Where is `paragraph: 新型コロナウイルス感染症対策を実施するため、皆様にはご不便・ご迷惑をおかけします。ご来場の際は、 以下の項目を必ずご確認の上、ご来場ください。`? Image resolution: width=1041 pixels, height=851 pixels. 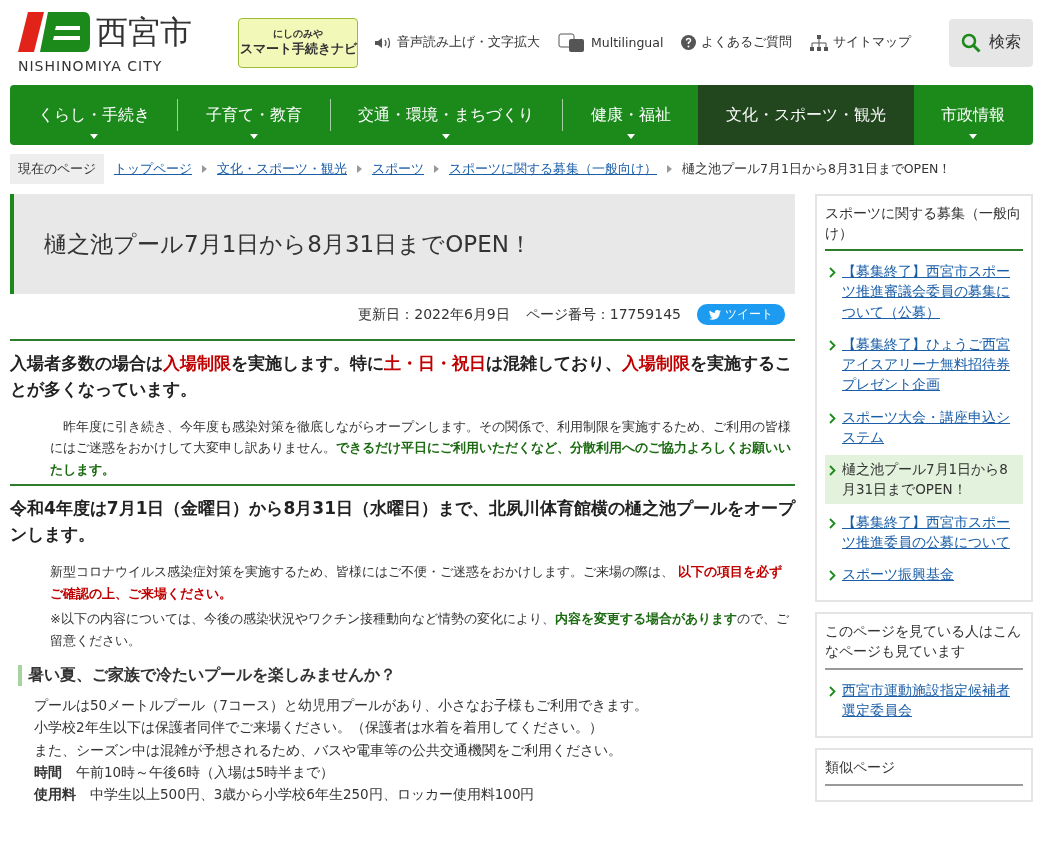 paragraph: 新型コロナウイルス感染症対策を実施するため、皆様にはご不便・ご迷惑をおかけします。ご来場の際は、 以下の項目を必ずご確認の上、ご来場ください。 is located at coordinates (416, 583).